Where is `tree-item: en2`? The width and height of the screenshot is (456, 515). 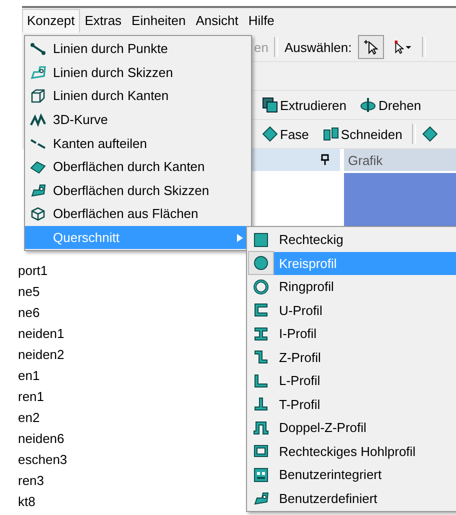
tree-item: en2 is located at coordinates (29, 417).